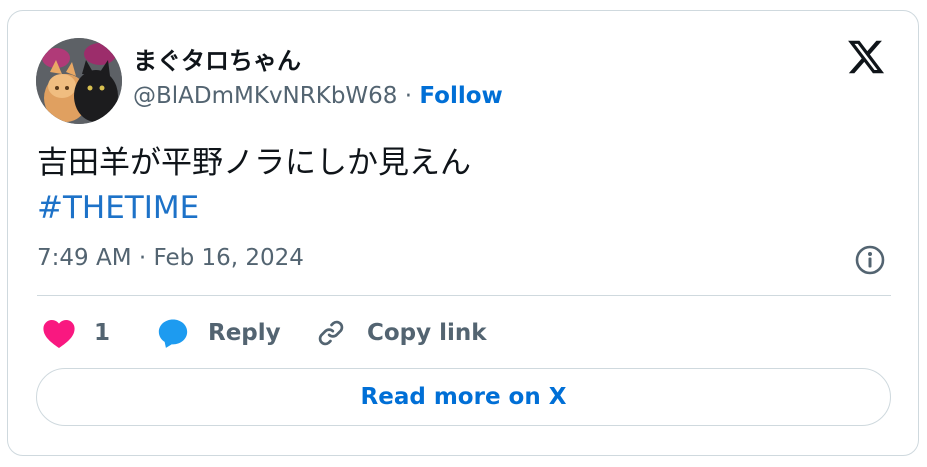  What do you see at coordinates (464, 295) in the screenshot?
I see `divider` at bounding box center [464, 295].